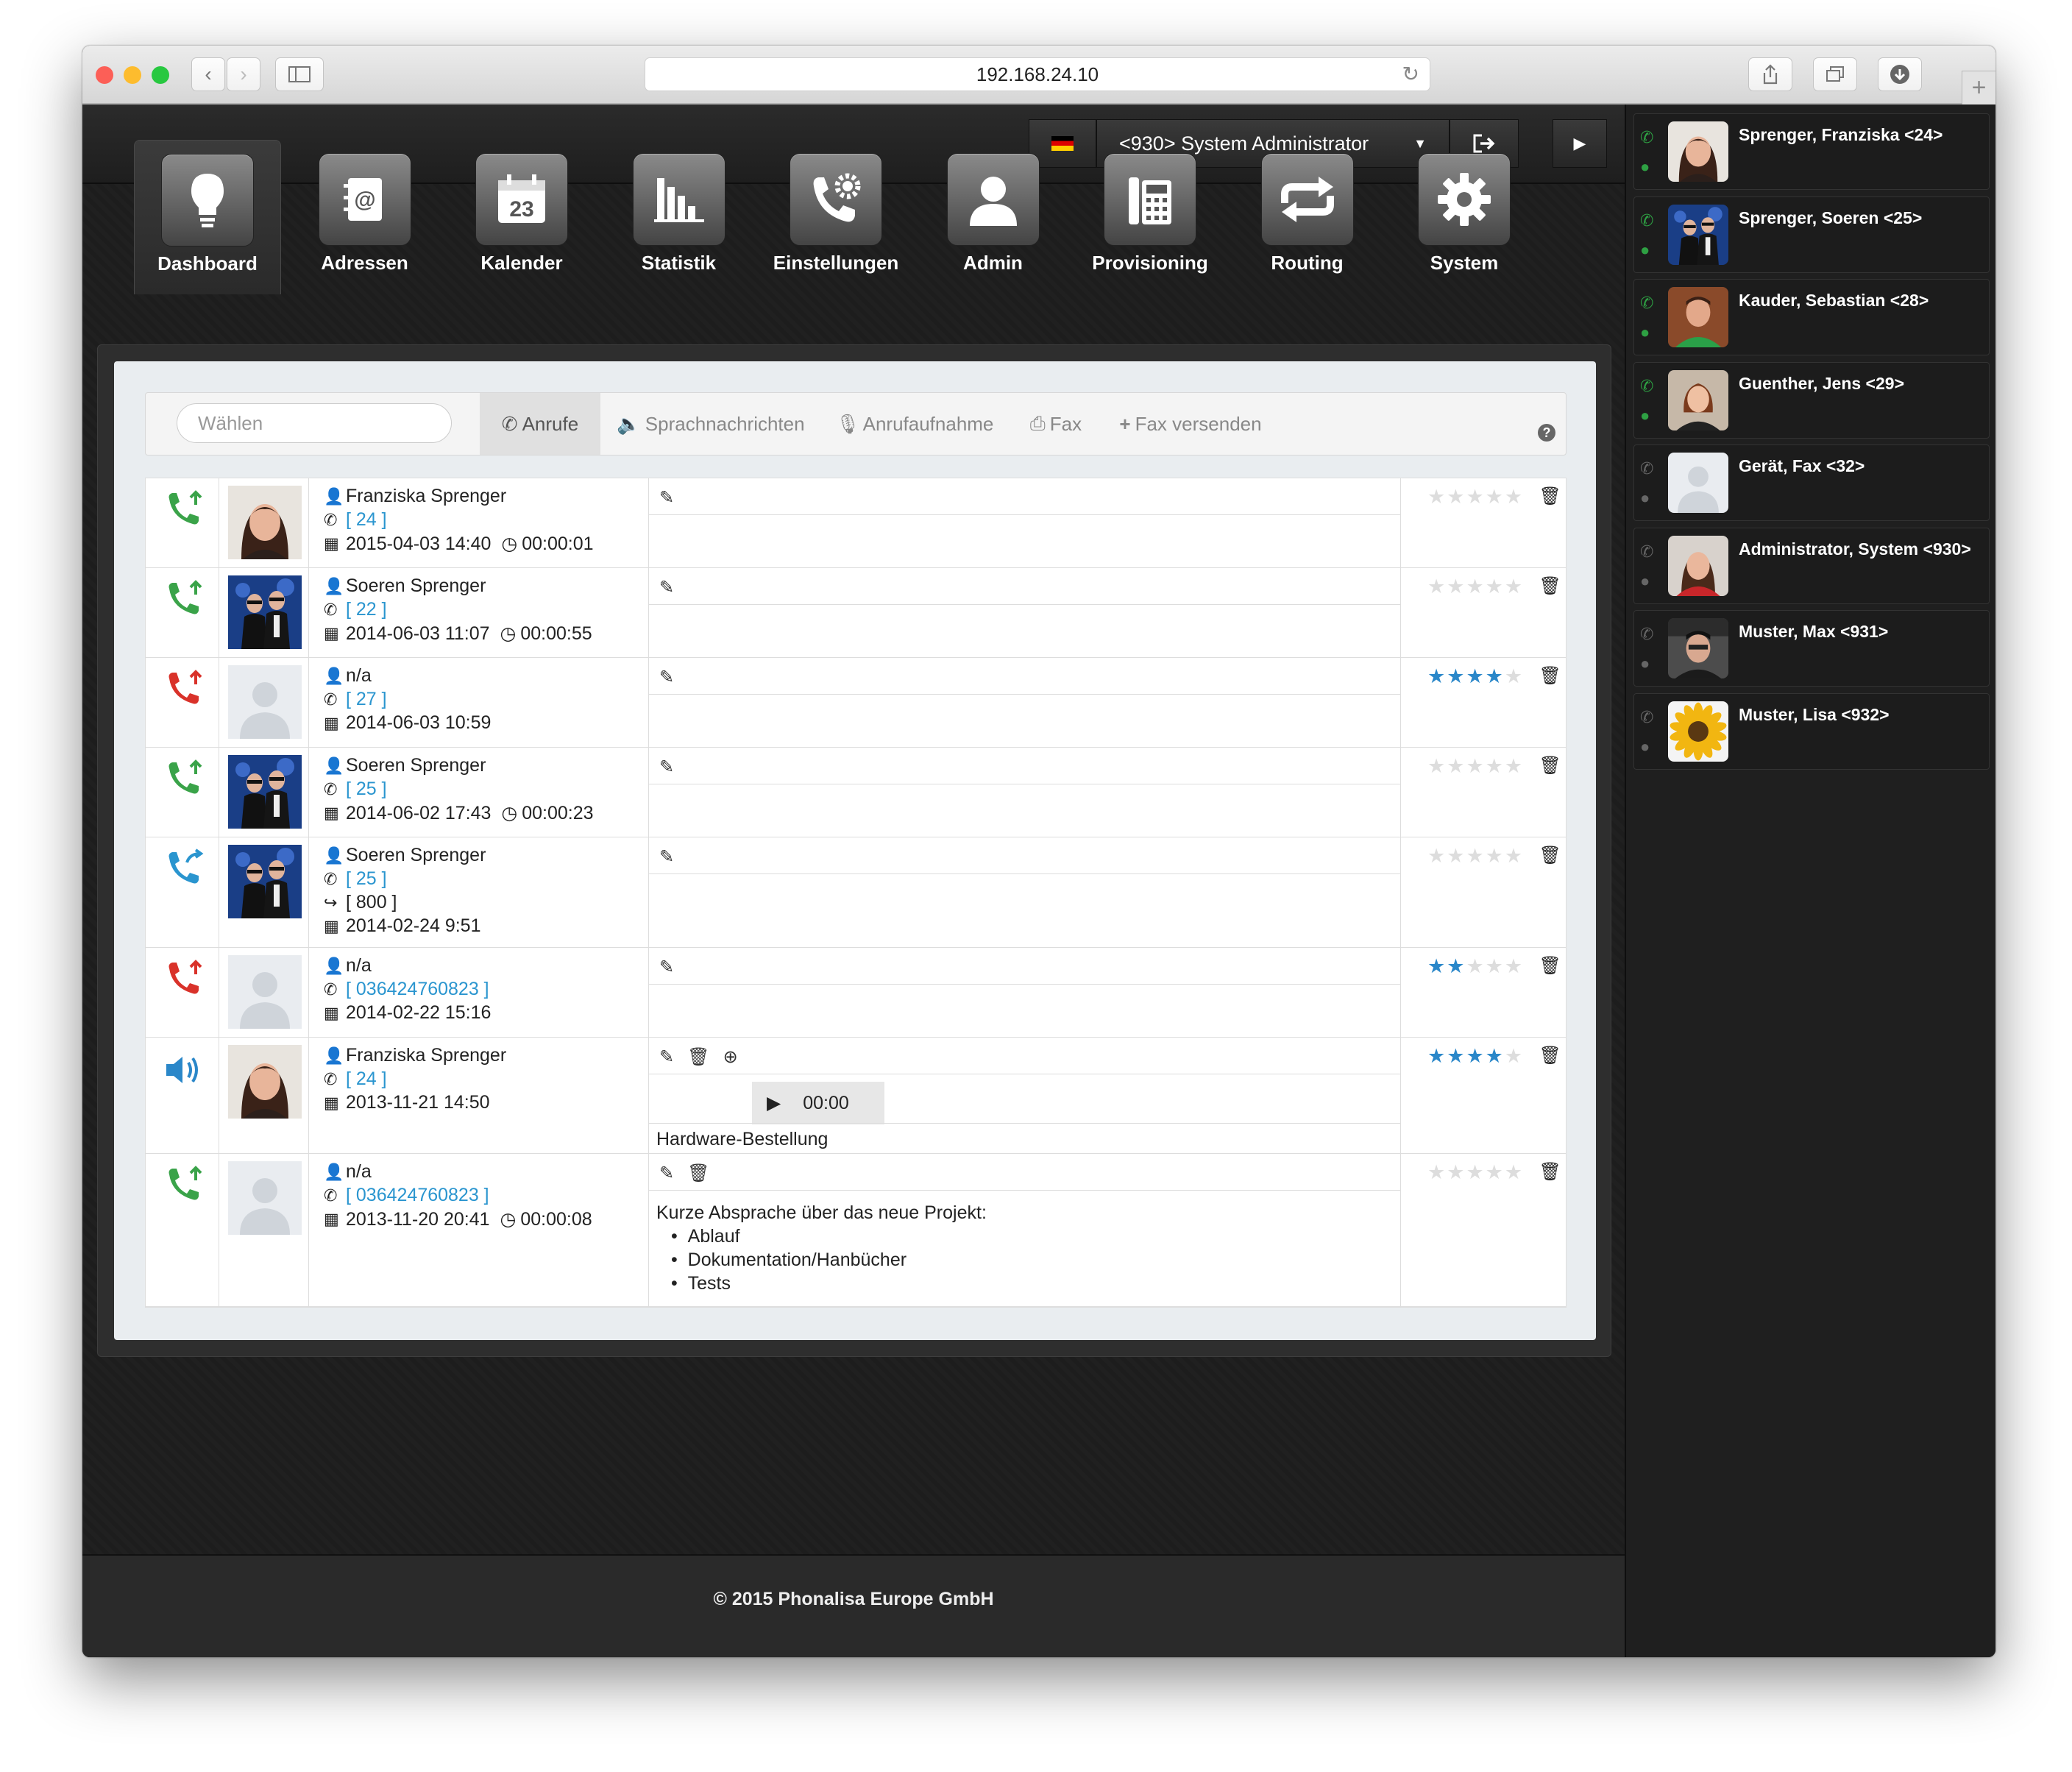  Describe the element at coordinates (160, 75) in the screenshot. I see `maximize-window-button` at that location.